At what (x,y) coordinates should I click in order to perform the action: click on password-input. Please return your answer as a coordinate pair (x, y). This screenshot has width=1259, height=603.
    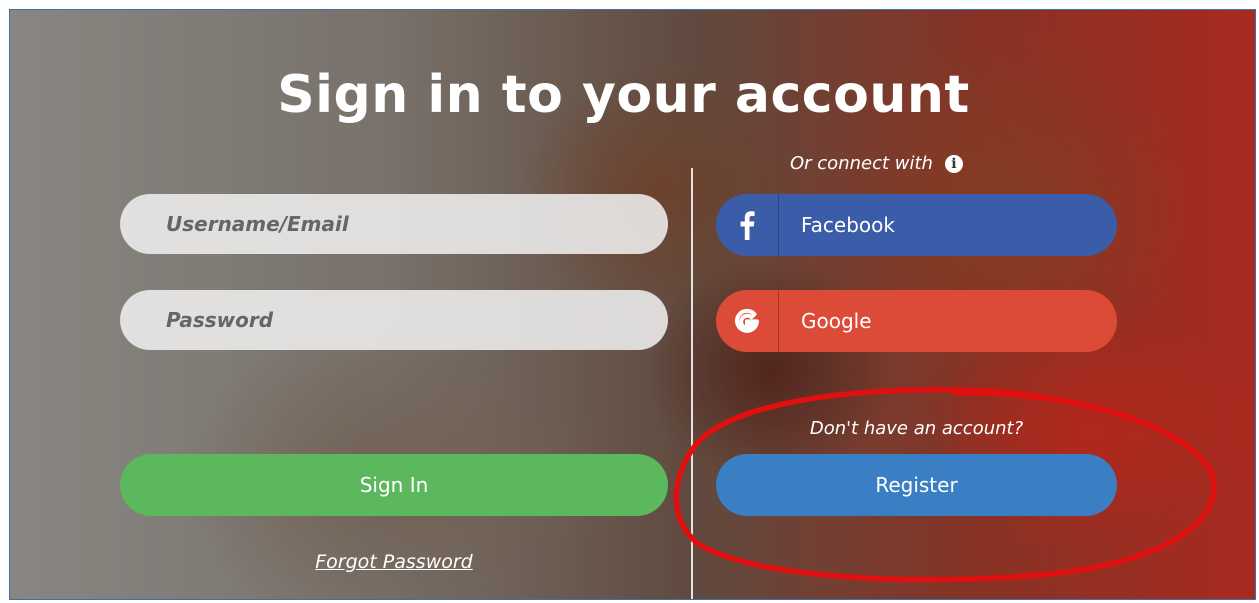
    Looking at the image, I should click on (394, 320).